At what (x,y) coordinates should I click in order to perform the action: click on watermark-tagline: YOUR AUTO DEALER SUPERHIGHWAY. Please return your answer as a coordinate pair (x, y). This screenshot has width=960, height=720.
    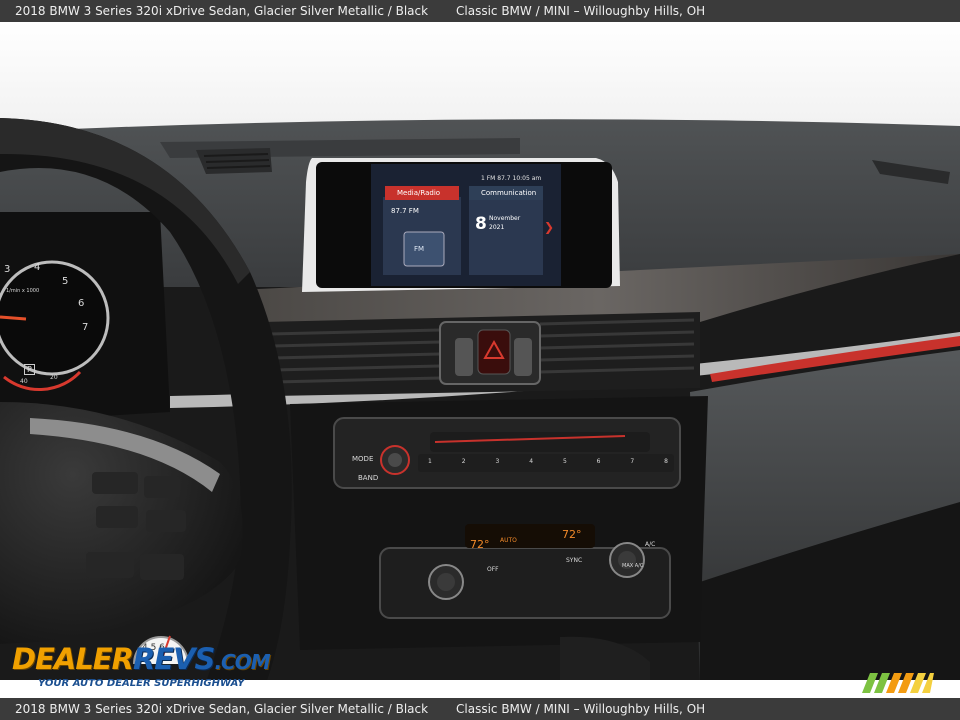
    Looking at the image, I should click on (141, 683).